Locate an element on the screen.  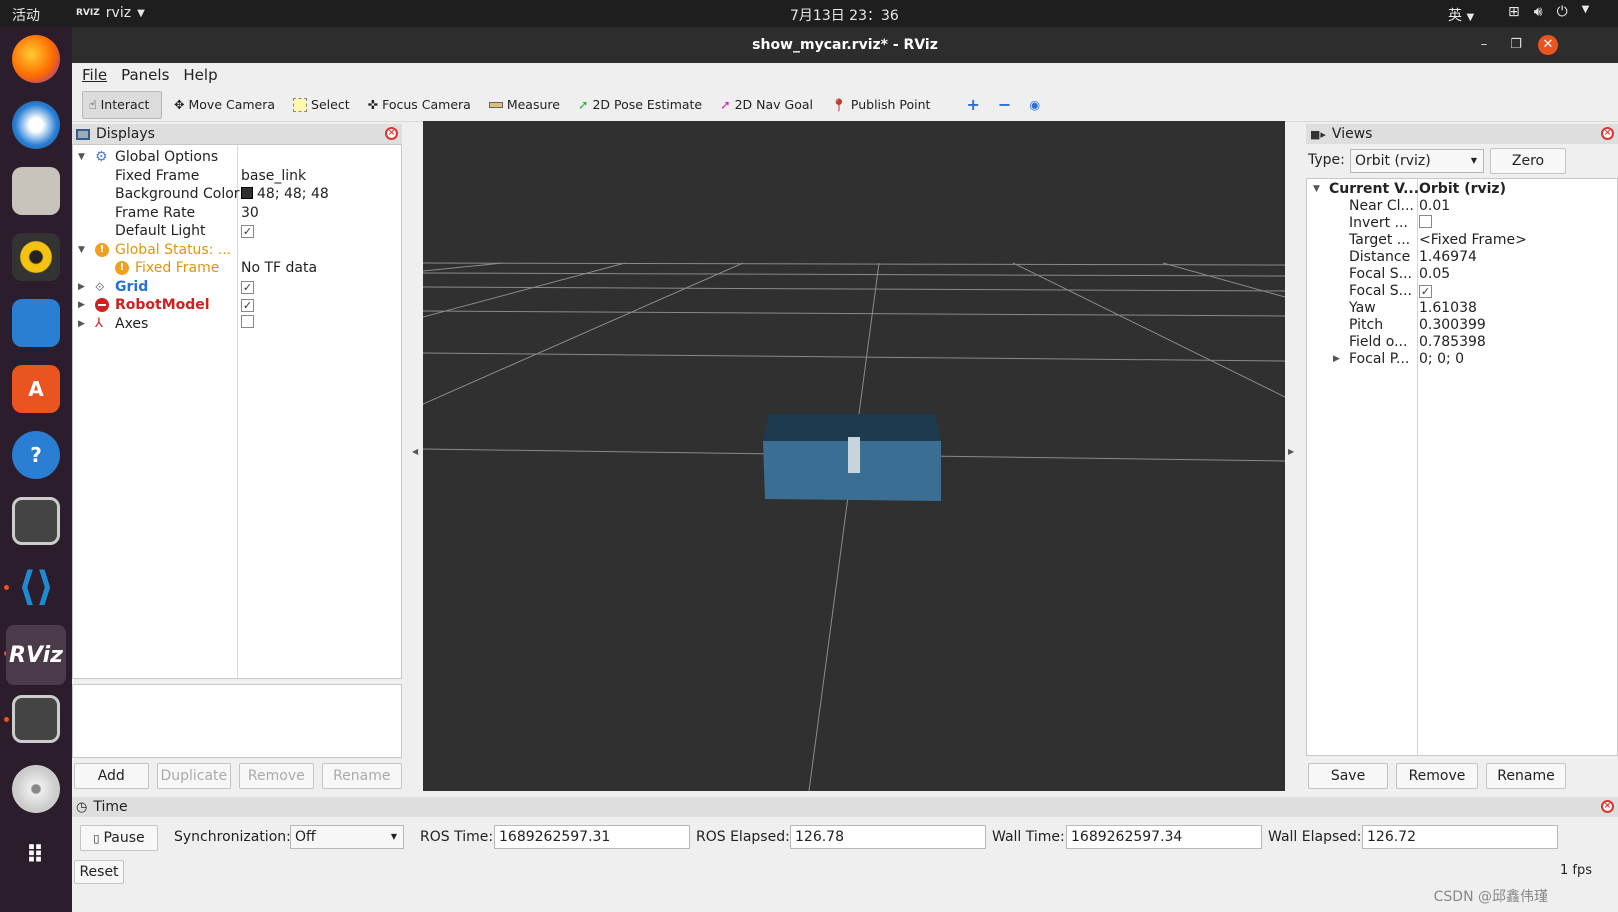
property-value: <Fixed Frame> is located at coordinates (1473, 240).